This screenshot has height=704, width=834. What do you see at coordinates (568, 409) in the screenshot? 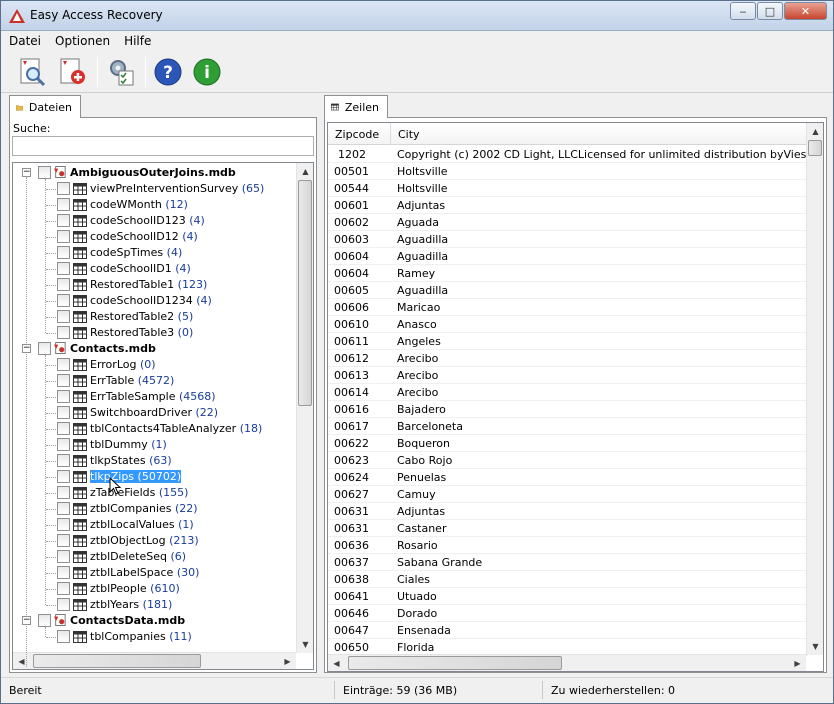
I see `table-row: 00616 Bajadero` at bounding box center [568, 409].